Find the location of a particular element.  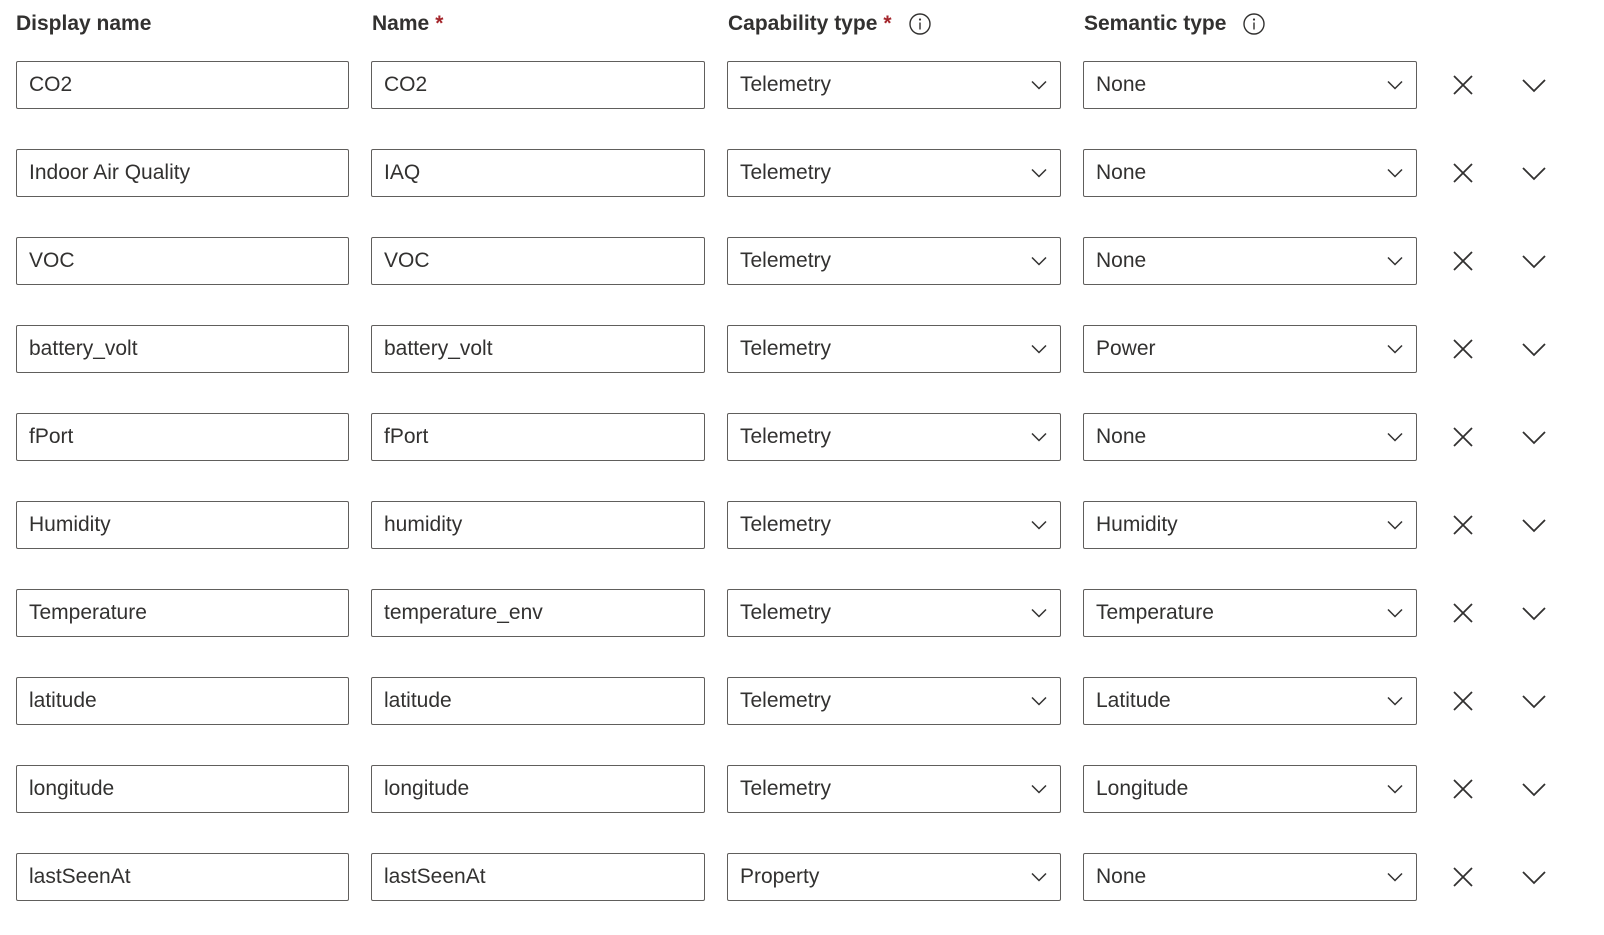

name-input: latitude is located at coordinates (538, 701).